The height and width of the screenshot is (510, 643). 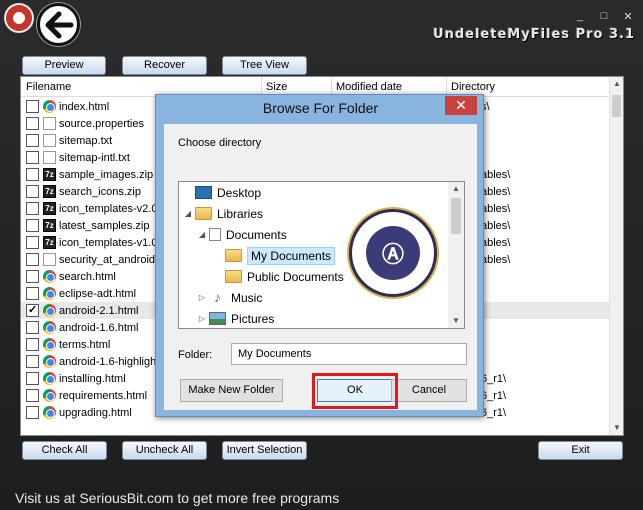 I want to click on tree-scroll-up-icon: ▲, so click(x=456, y=189).